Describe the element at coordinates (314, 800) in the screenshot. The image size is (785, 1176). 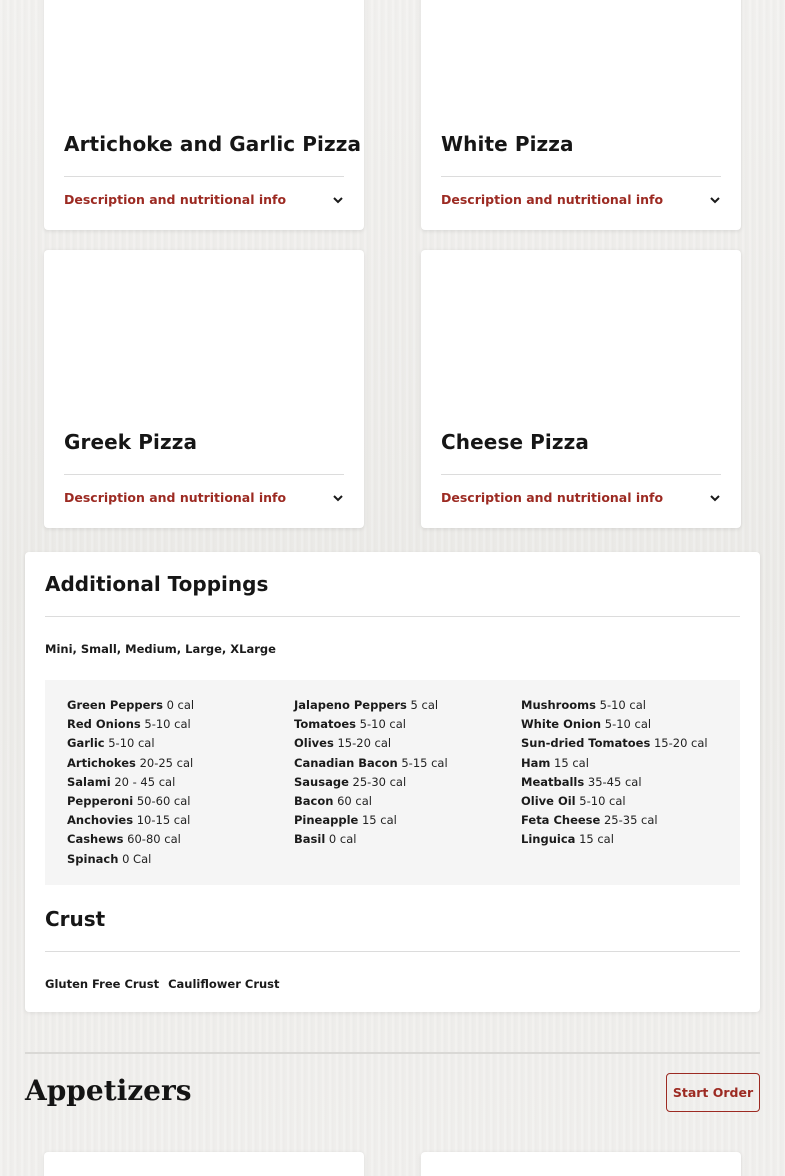
I see `topping-name: Bacon` at that location.